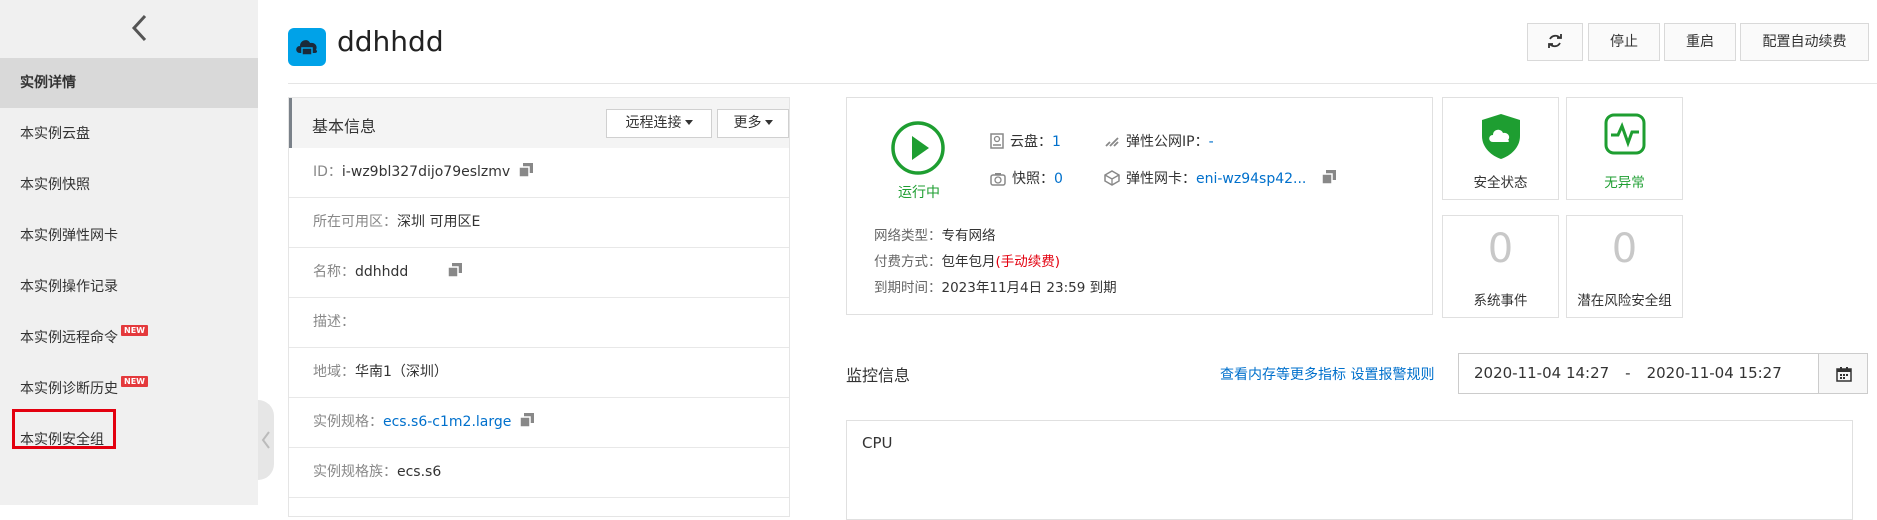 The width and height of the screenshot is (1877, 520). Describe the element at coordinates (997, 143) in the screenshot. I see `disk-icon` at that location.